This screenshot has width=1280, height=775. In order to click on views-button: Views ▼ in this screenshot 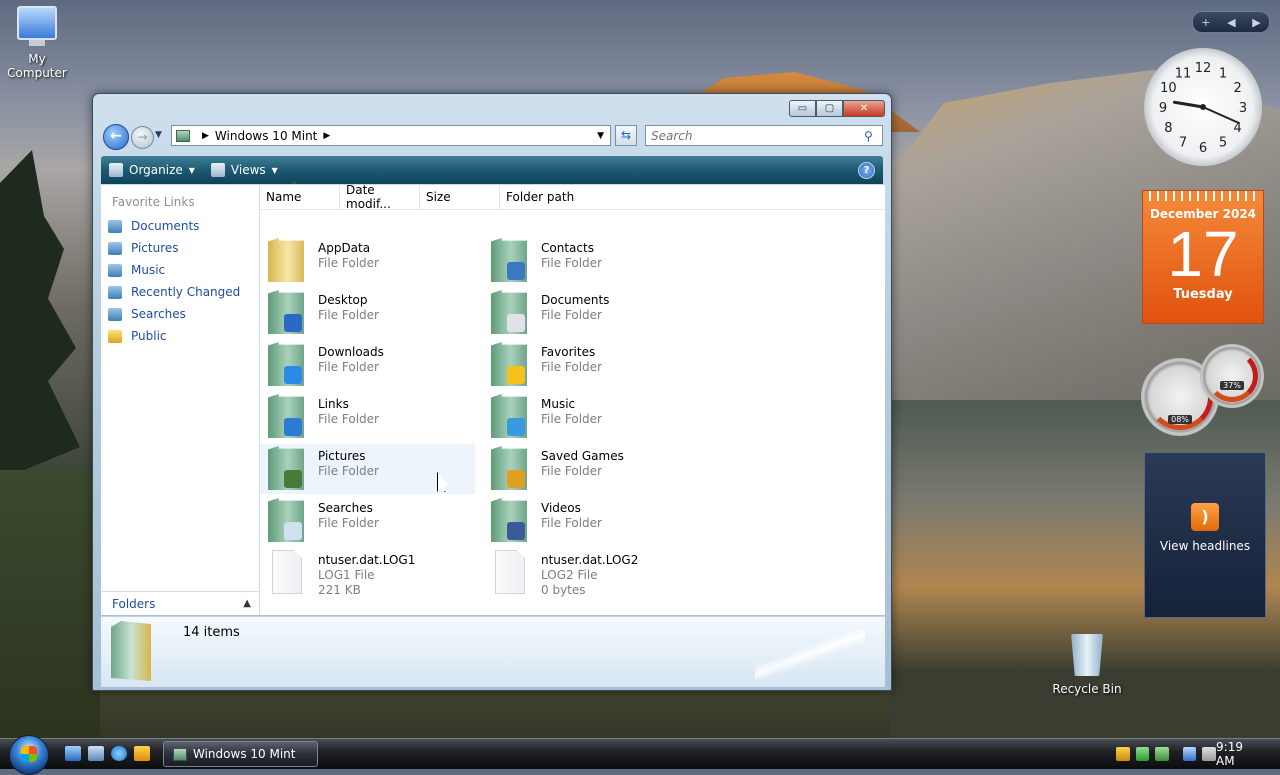, I will do `click(244, 170)`.